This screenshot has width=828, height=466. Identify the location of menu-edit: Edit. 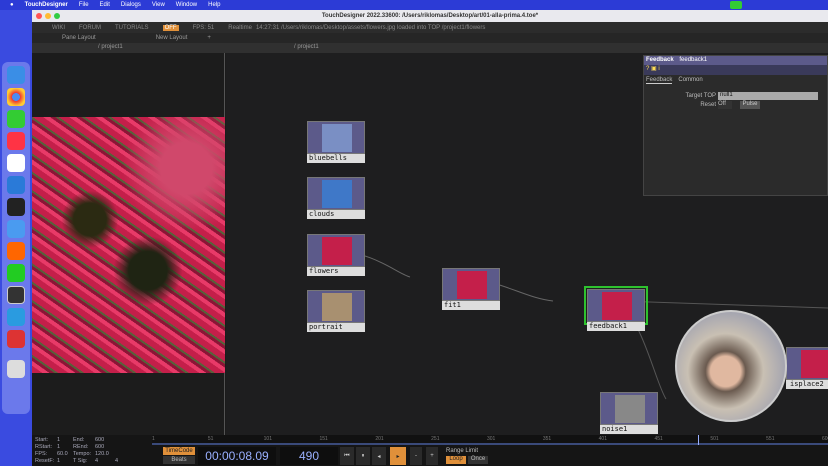
(105, 5).